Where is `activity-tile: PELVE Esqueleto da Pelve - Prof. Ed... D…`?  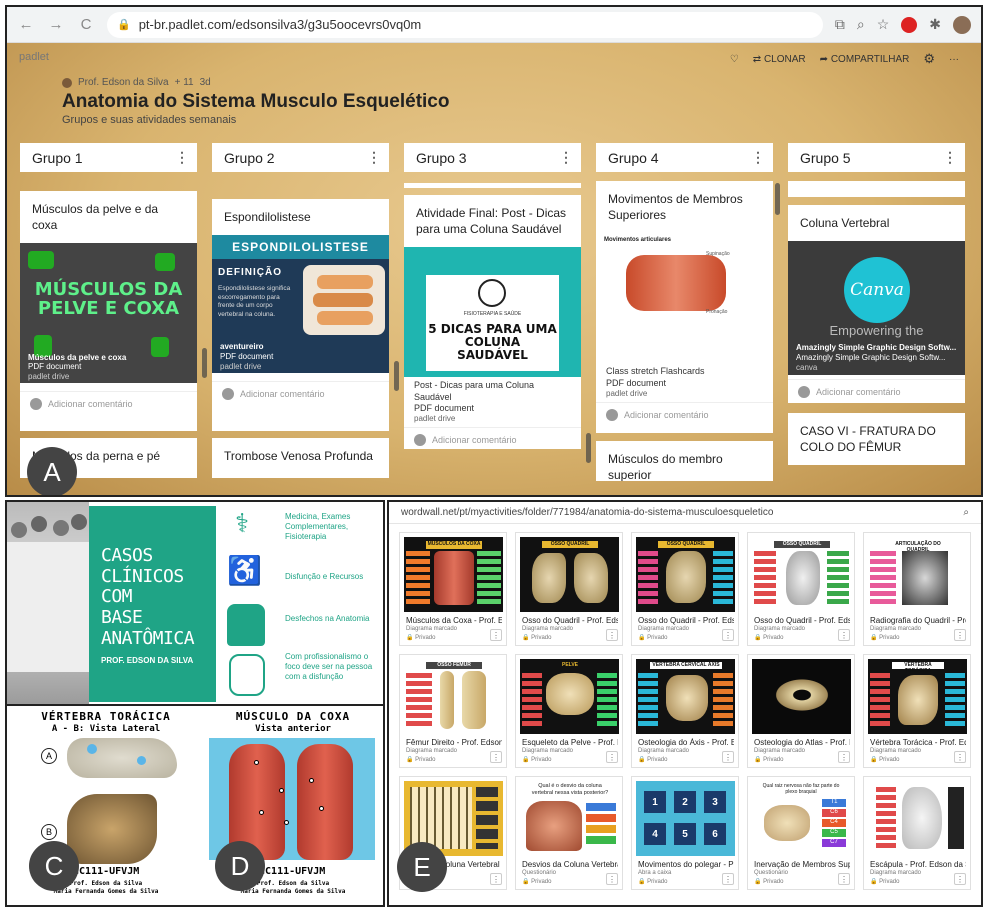 activity-tile: PELVE Esqueleto da Pelve - Prof. Ed... D… is located at coordinates (569, 711).